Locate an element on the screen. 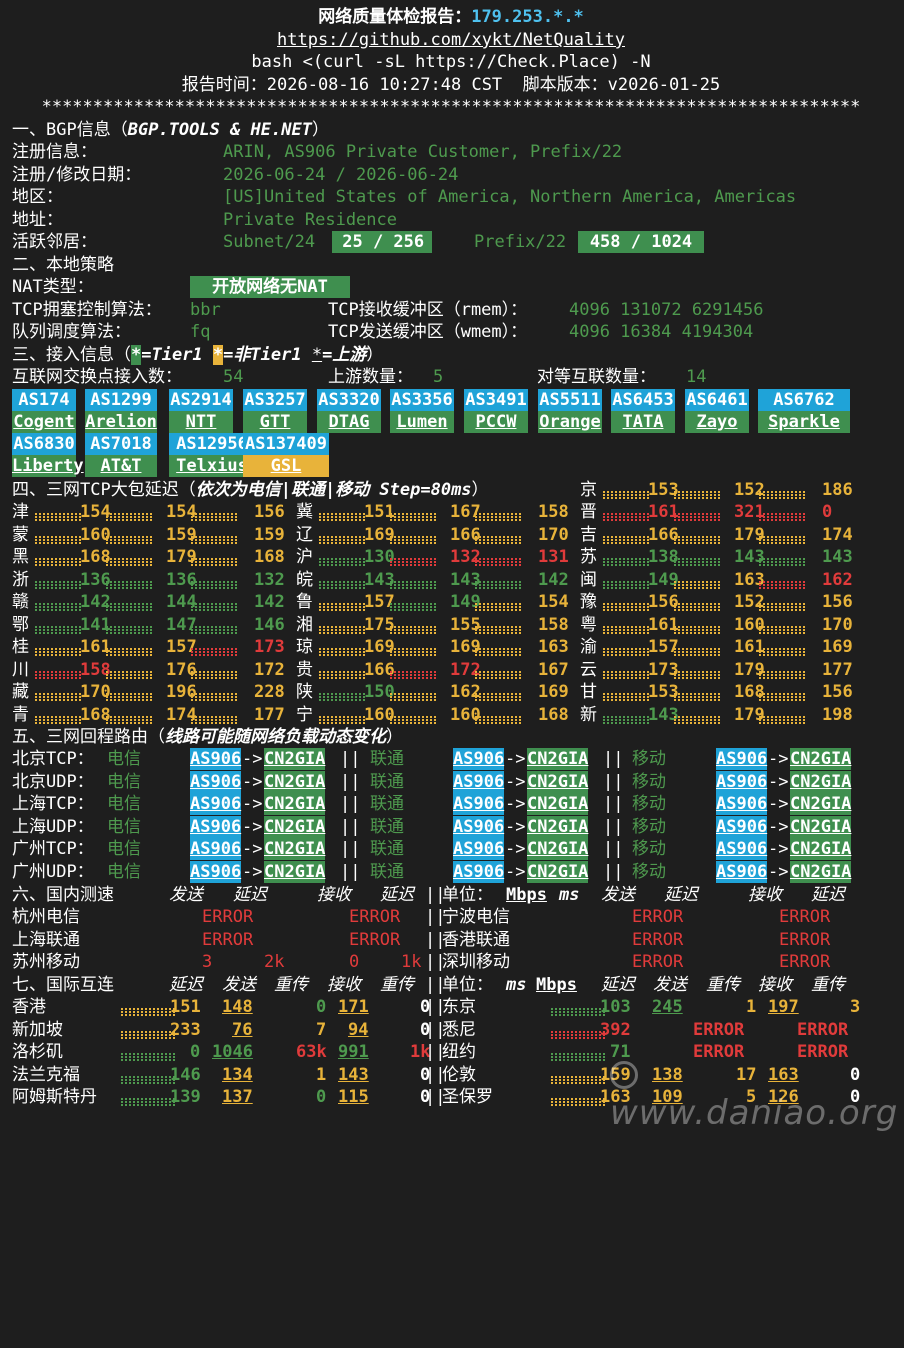  as-number: AS3257 is located at coordinates (275, 400).